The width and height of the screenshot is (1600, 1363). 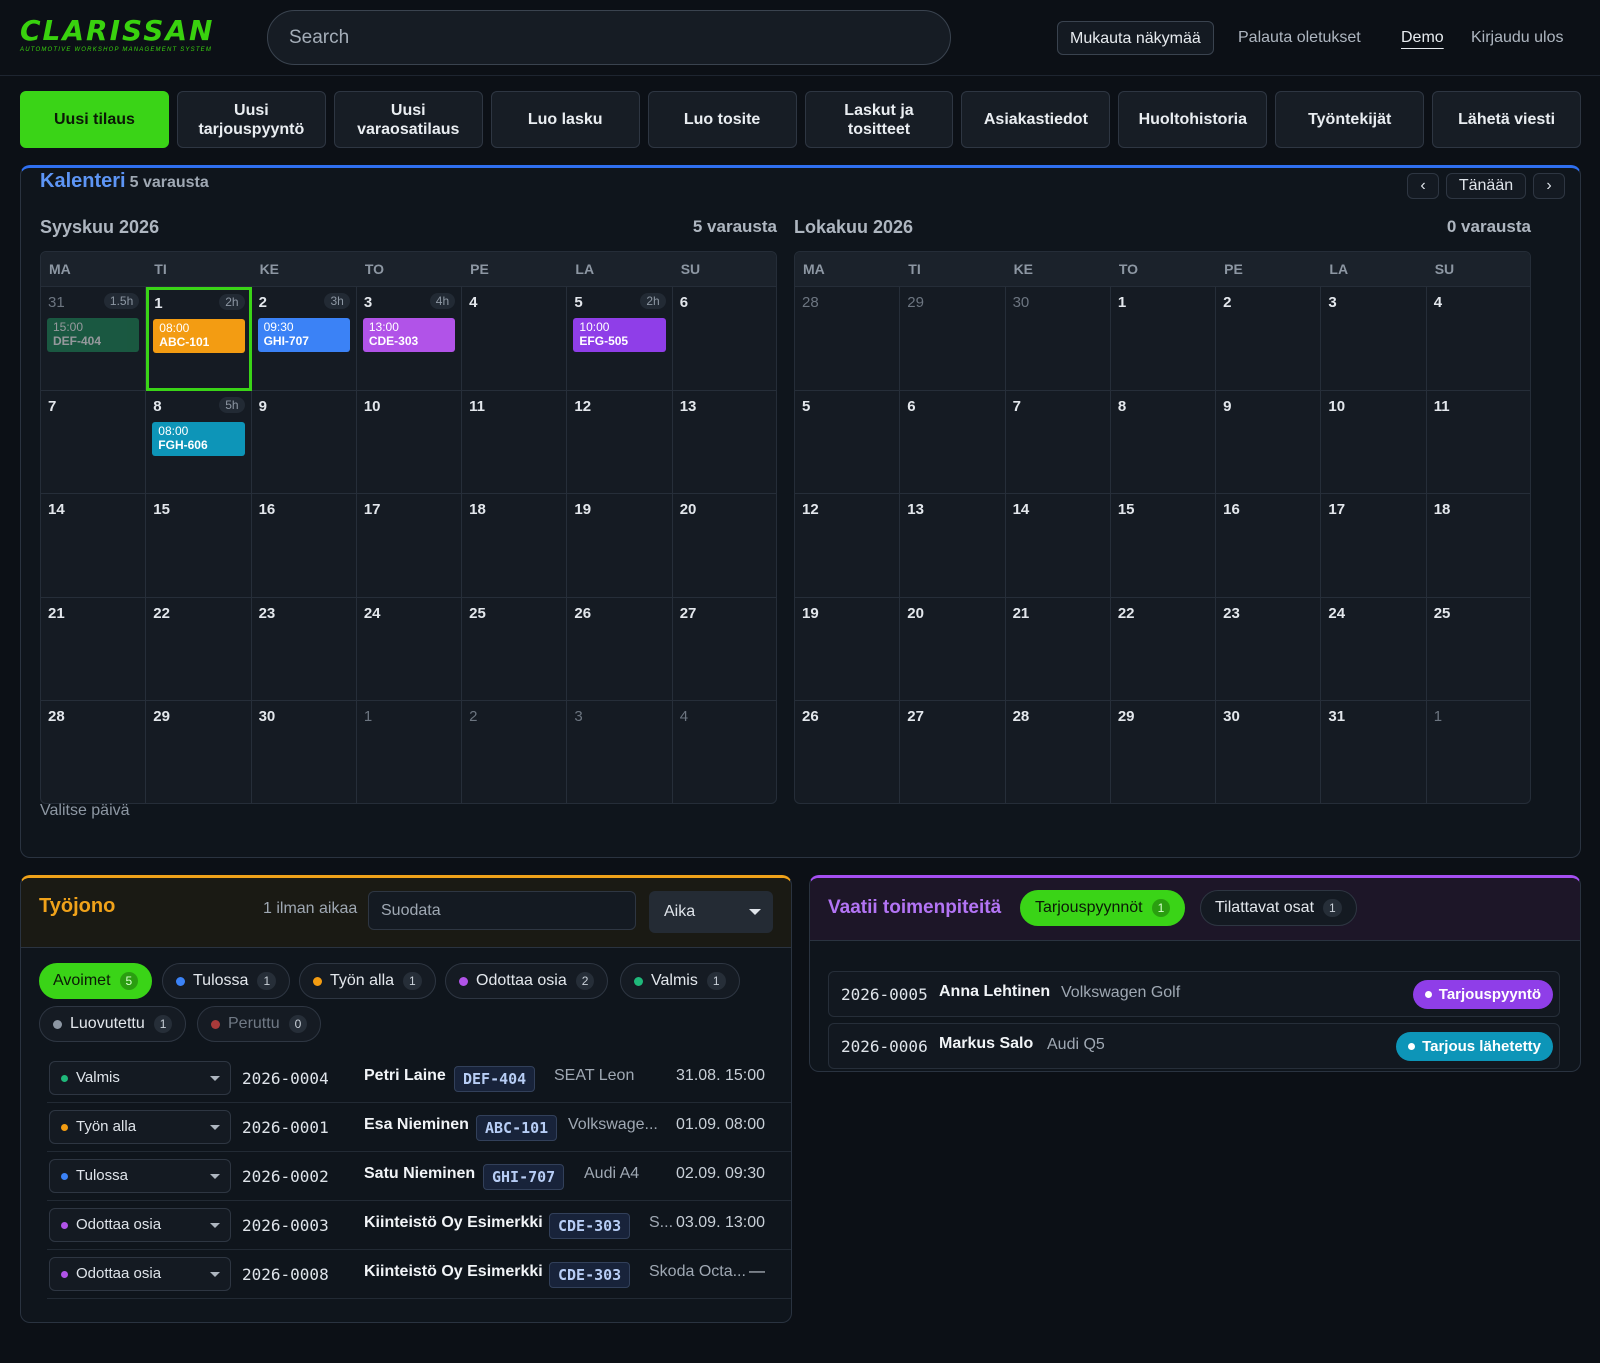 What do you see at coordinates (565, 119) in the screenshot?
I see `action-button-4: Luo lasku` at bounding box center [565, 119].